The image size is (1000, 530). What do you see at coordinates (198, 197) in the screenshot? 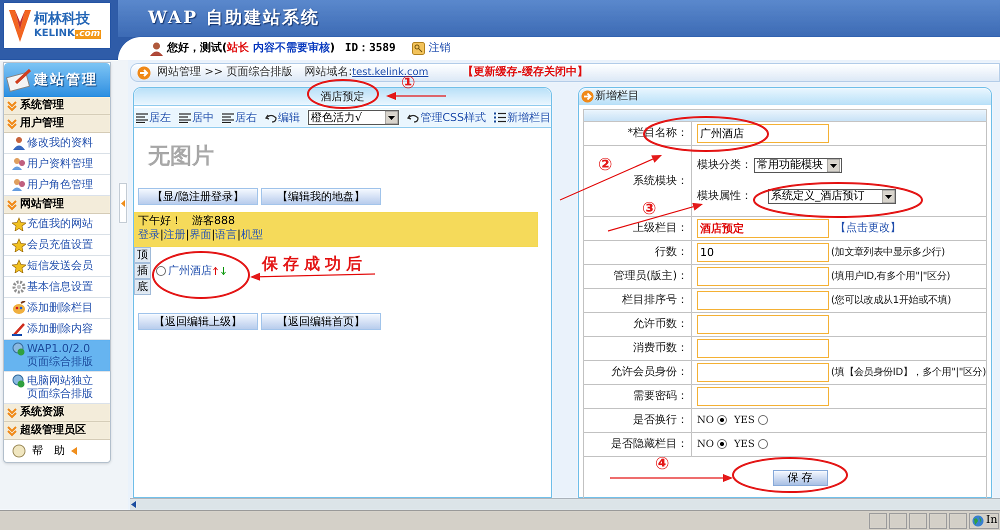
I see `nav-button: 【显/隐注册登录】` at bounding box center [198, 197].